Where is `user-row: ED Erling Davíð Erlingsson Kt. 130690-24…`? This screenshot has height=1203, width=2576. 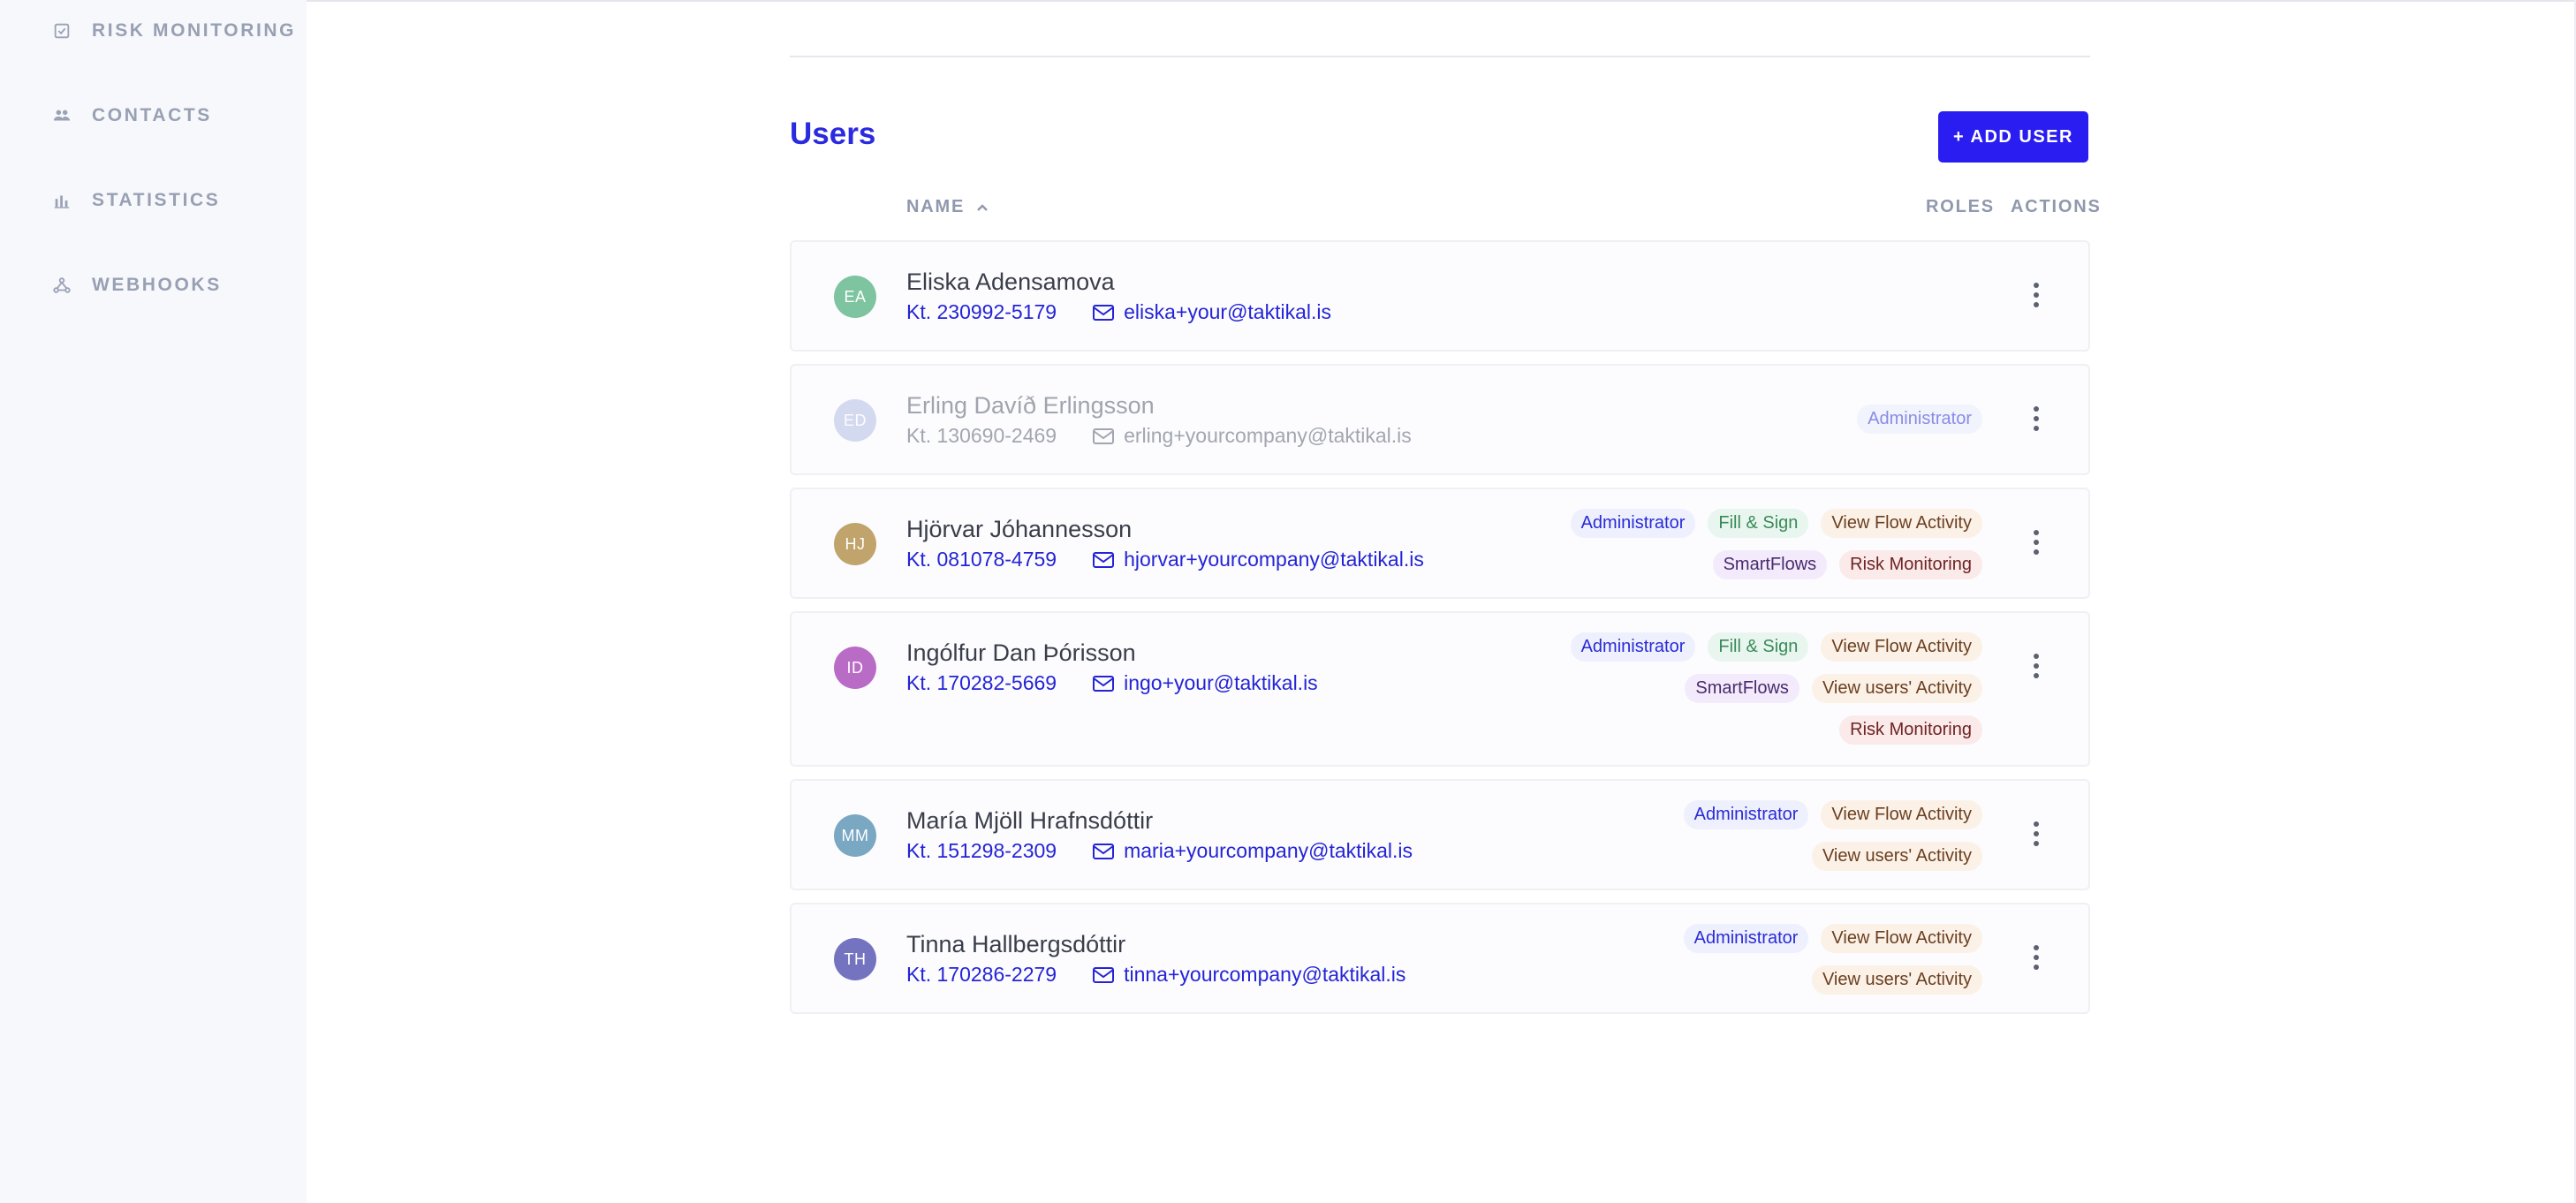
user-row: ED Erling Davíð Erlingsson Kt. 130690-24… is located at coordinates (1440, 420).